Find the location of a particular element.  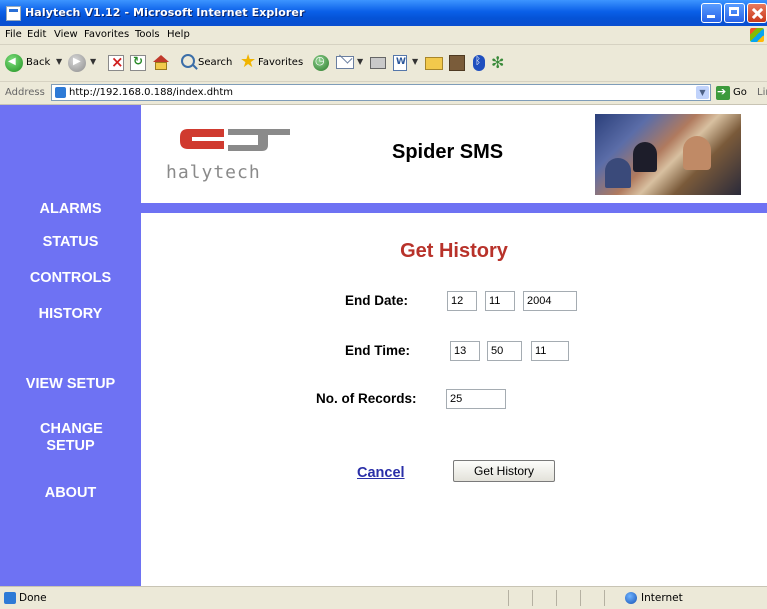

back-dropdown-icon: ▼ is located at coordinates (59, 61).